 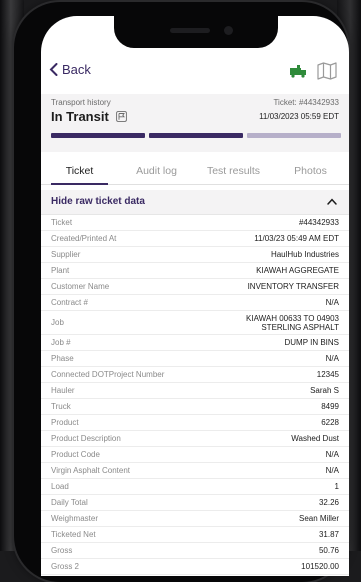 I want to click on table-row: Job KIAWAH 00633 TO 04903 STERLING ASPHALT, so click(x=195, y=323).